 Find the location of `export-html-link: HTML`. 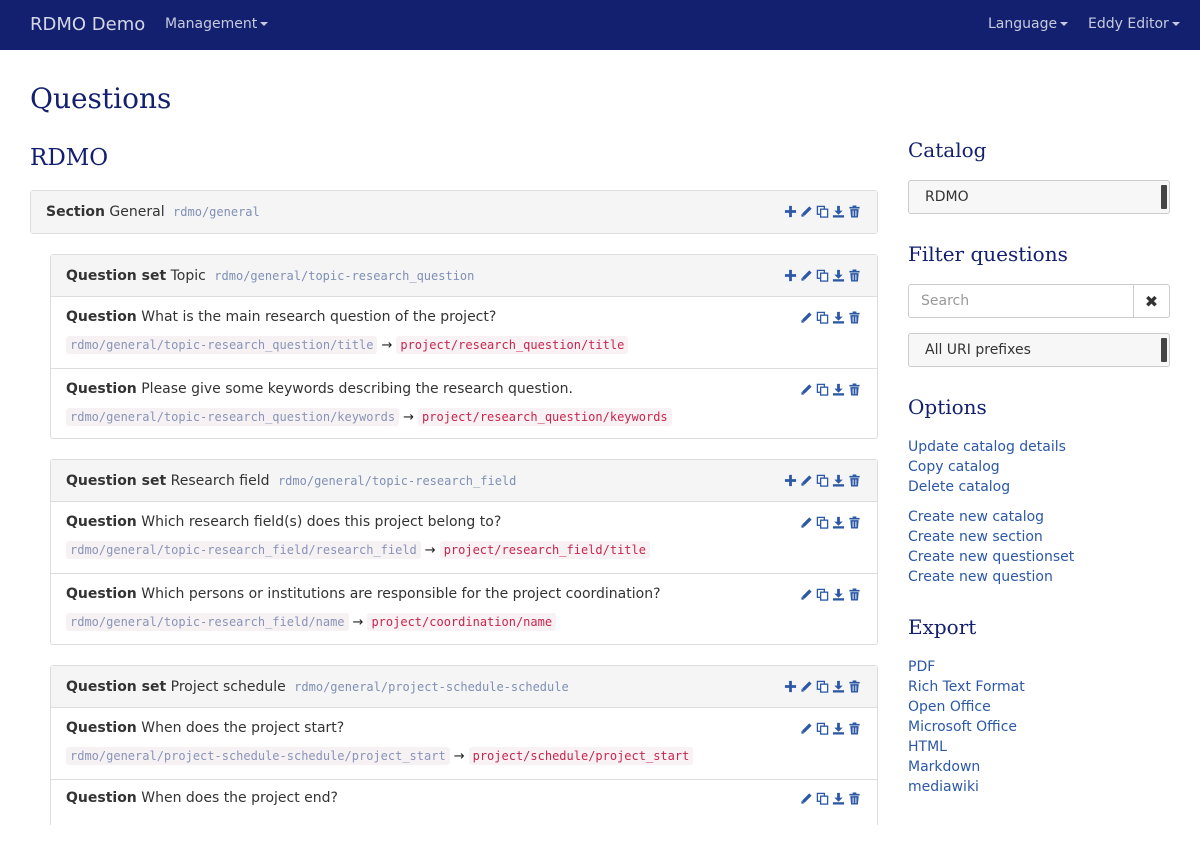

export-html-link: HTML is located at coordinates (927, 747).